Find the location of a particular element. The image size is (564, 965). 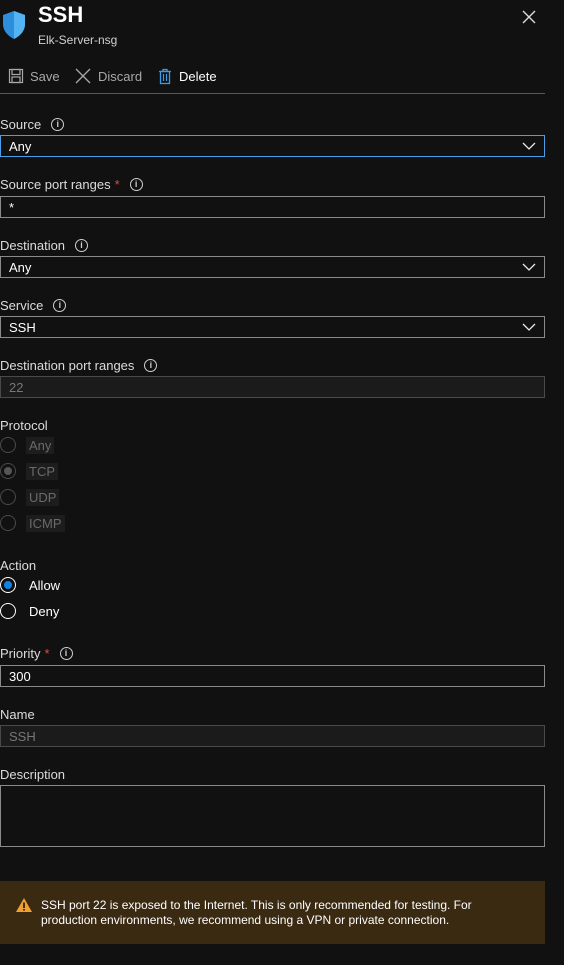

delete-button: Delete is located at coordinates (187, 76).